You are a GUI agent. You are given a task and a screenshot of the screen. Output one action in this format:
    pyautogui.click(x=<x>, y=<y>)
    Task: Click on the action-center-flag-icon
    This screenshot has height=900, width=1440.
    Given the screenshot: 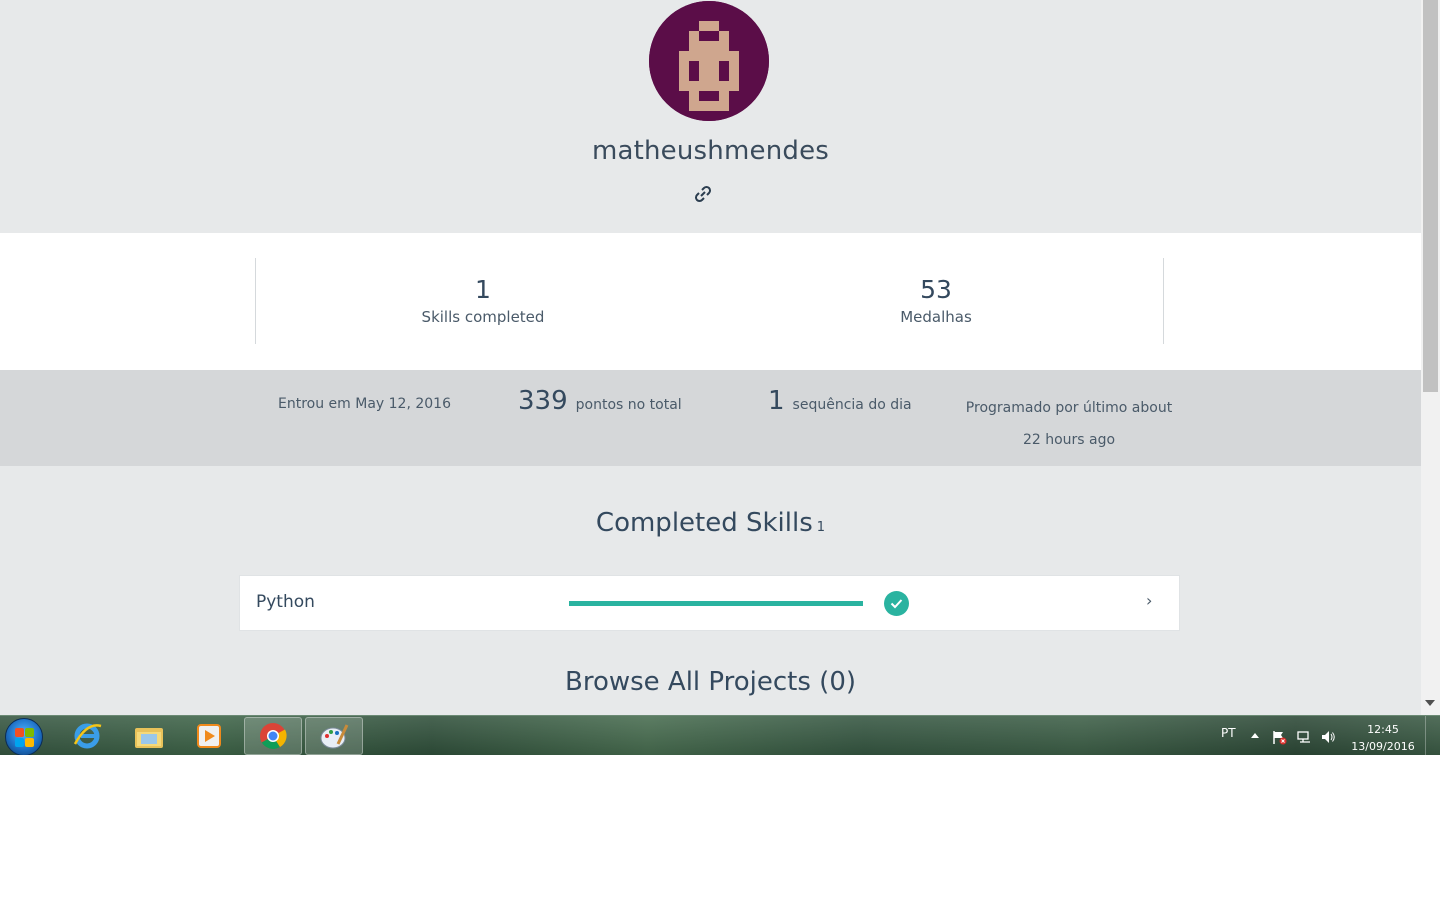 What is the action you would take?
    pyautogui.click(x=1279, y=737)
    